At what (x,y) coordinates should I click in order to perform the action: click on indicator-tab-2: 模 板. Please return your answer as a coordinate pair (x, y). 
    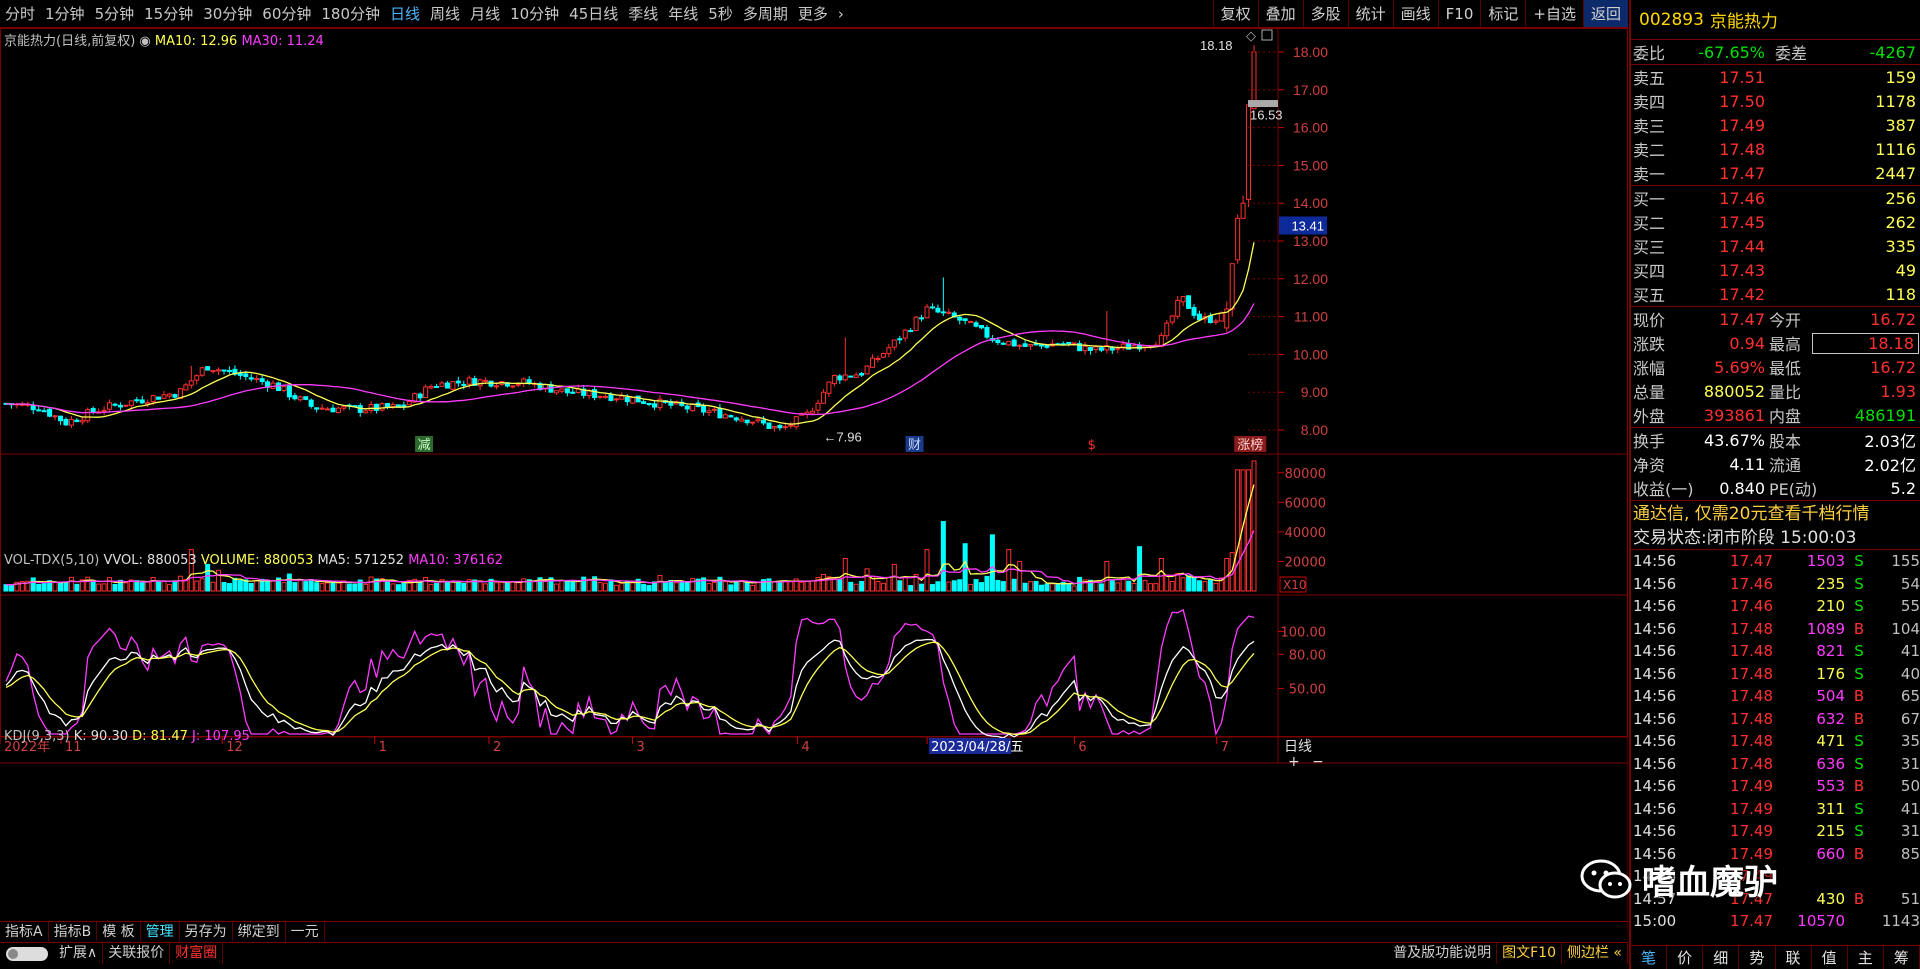
    Looking at the image, I should click on (119, 931).